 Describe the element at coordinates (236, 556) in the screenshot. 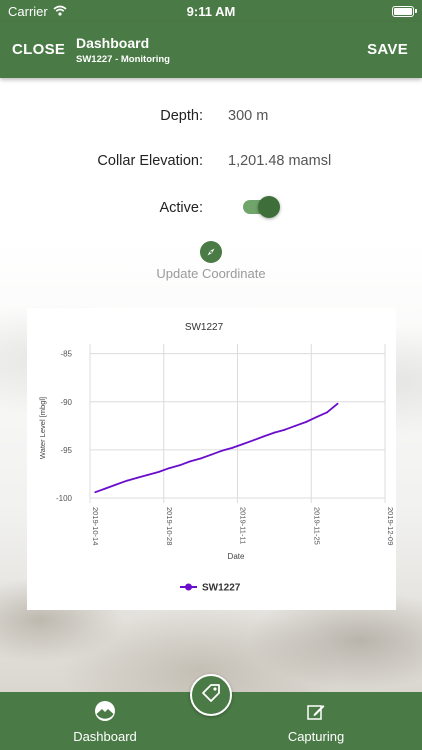

I see `x-axis-label: Date` at that location.